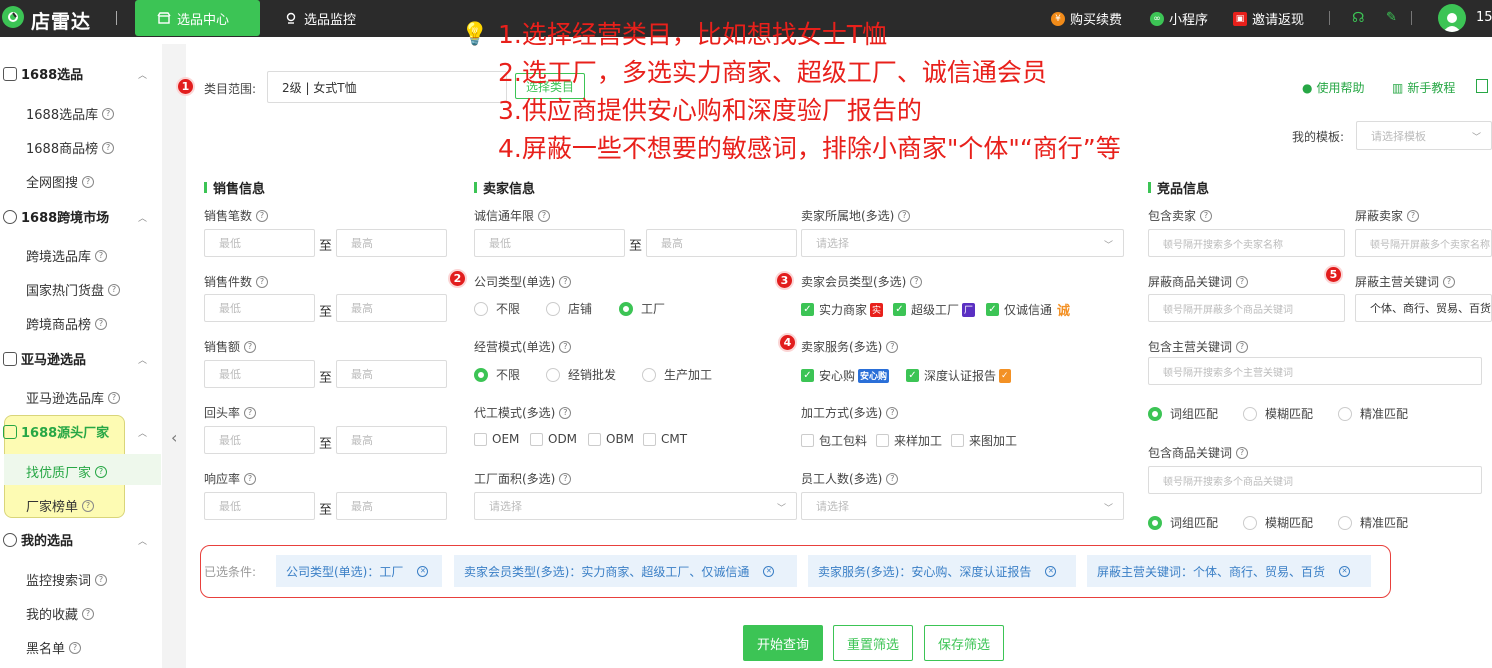 The height and width of the screenshot is (668, 1492). What do you see at coordinates (67, 323) in the screenshot?
I see `sidebar-item-crossborder-ranking: 跨境商品榜?` at bounding box center [67, 323].